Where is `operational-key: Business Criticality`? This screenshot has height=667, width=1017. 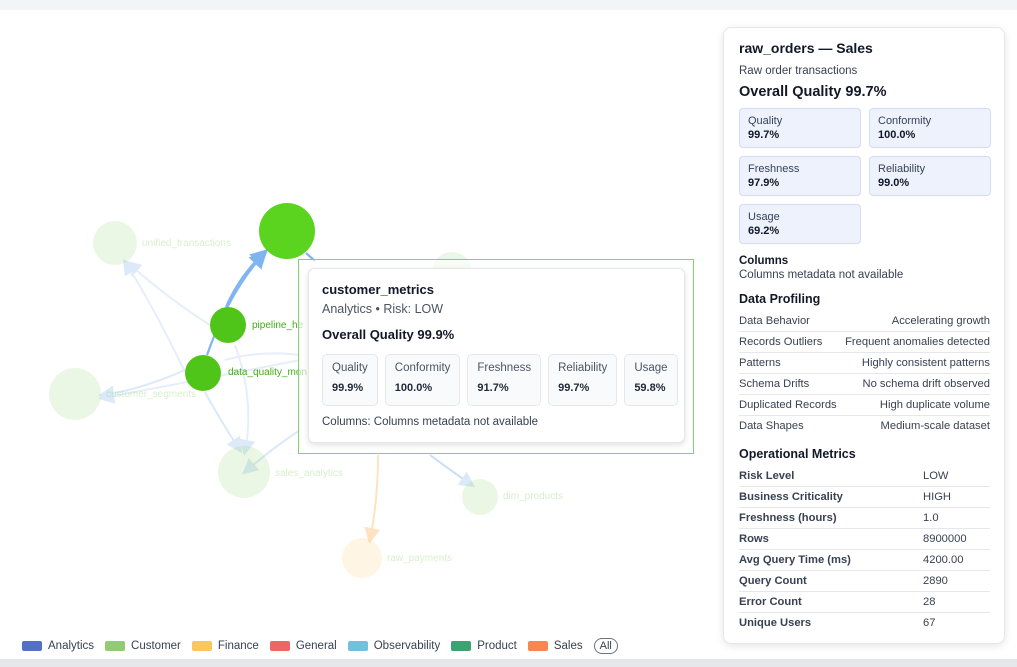 operational-key: Business Criticality is located at coordinates (791, 497).